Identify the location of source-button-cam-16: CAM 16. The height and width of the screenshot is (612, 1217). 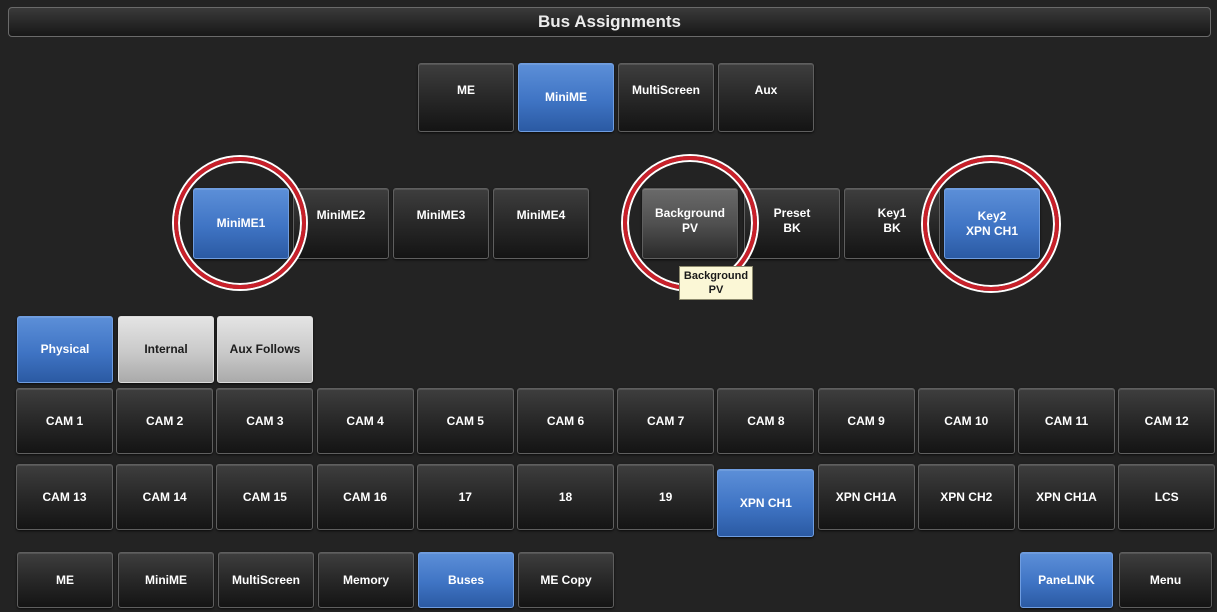
(365, 497).